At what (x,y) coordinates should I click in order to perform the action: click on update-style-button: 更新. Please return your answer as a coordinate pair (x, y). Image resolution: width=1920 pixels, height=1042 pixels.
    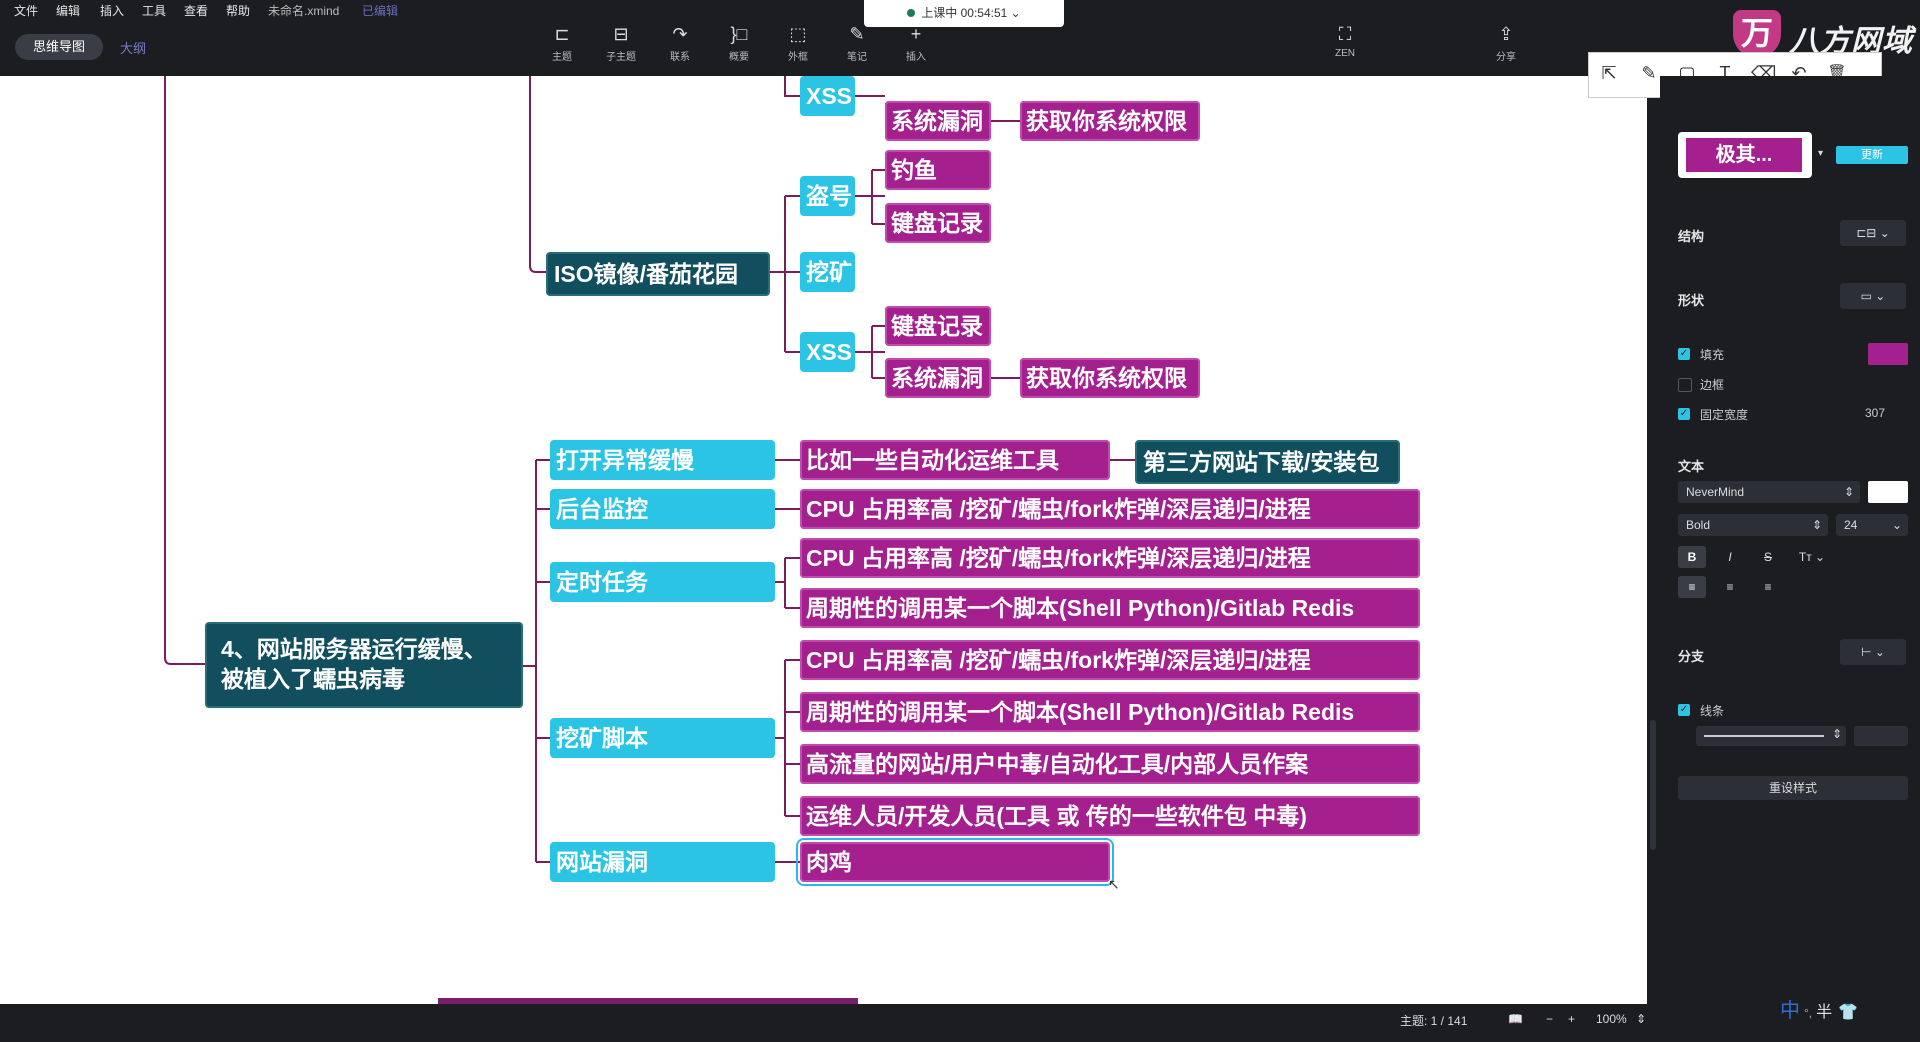
    Looking at the image, I should click on (1872, 155).